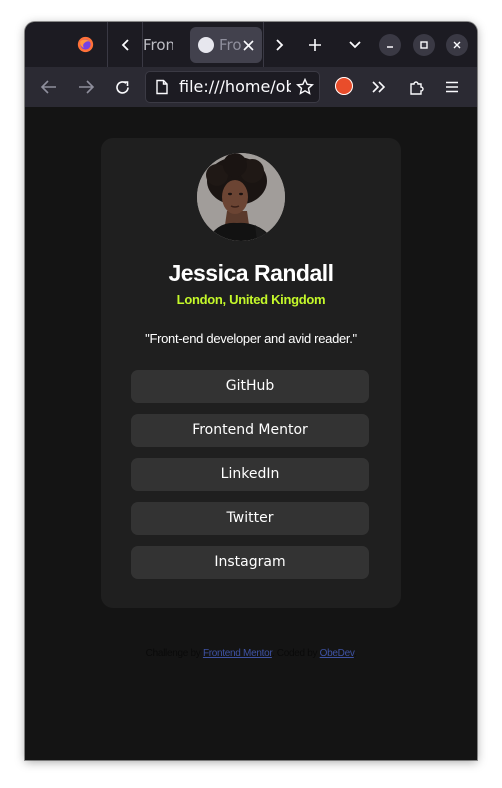 The width and height of the screenshot is (502, 788). What do you see at coordinates (86, 87) in the screenshot?
I see `forward-arrow-icon` at bounding box center [86, 87].